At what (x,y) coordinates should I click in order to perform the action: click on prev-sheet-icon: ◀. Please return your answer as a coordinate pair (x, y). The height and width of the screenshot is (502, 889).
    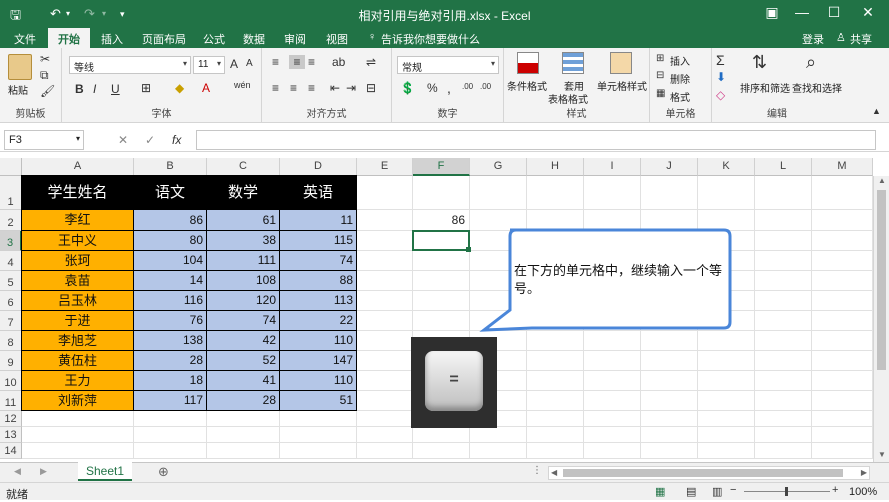
    Looking at the image, I should click on (17, 471).